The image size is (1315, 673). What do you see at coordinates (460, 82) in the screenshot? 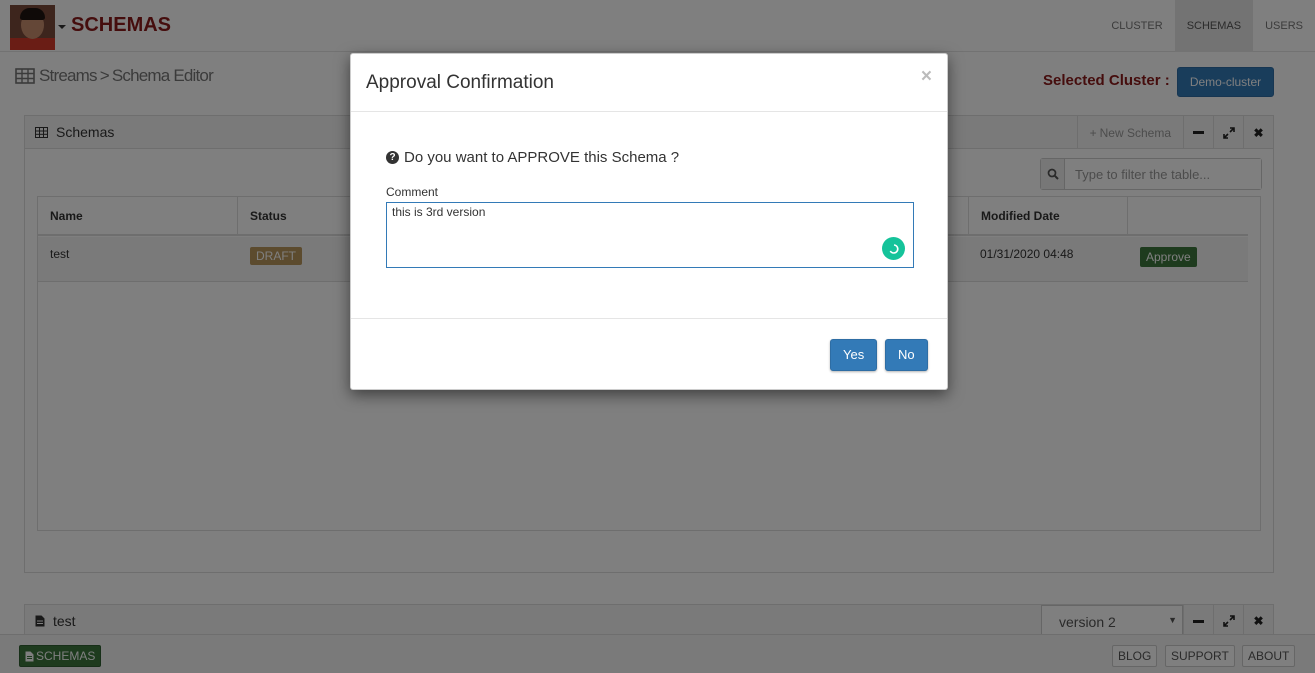
I see `modal-title: Approval Confirmation` at bounding box center [460, 82].